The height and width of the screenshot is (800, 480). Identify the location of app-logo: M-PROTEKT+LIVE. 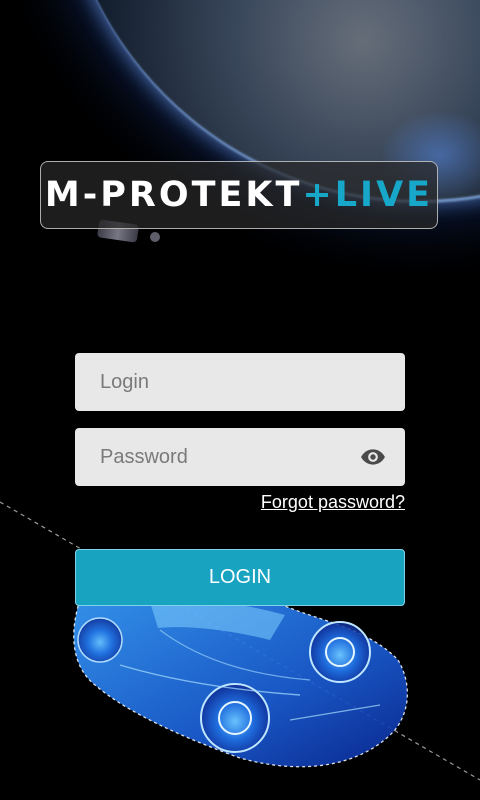
(239, 195).